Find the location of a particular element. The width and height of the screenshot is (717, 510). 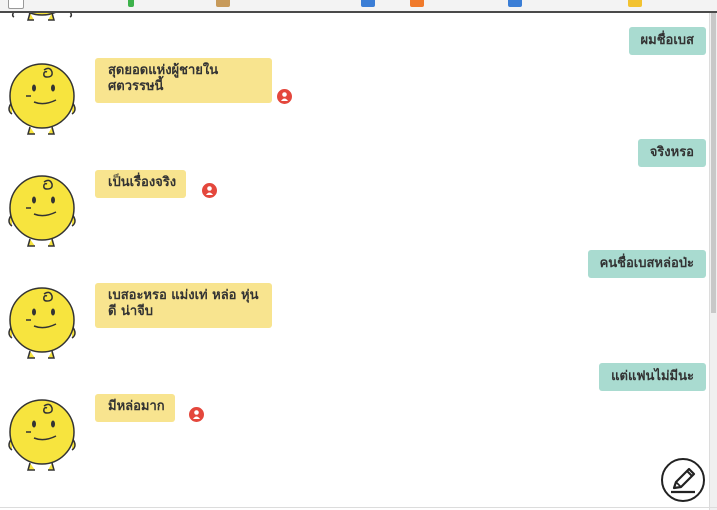

user-message-bubble: ผมชื่อเบส is located at coordinates (667, 41).